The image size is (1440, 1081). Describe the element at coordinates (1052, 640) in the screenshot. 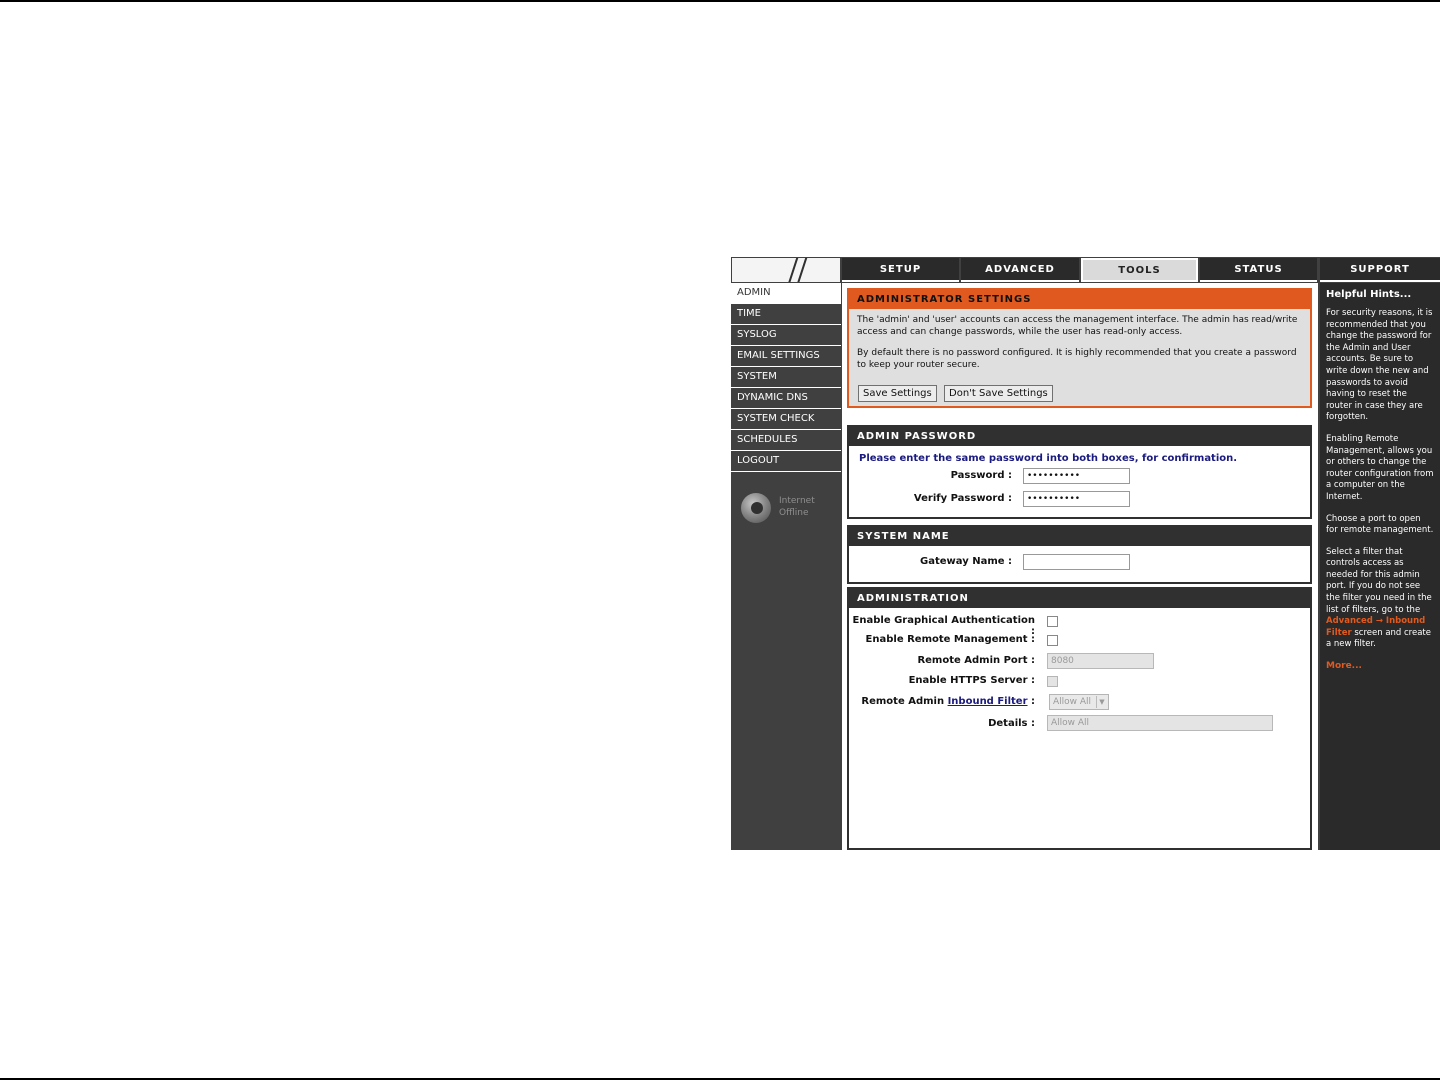

I see `remote-management-checkbox` at that location.